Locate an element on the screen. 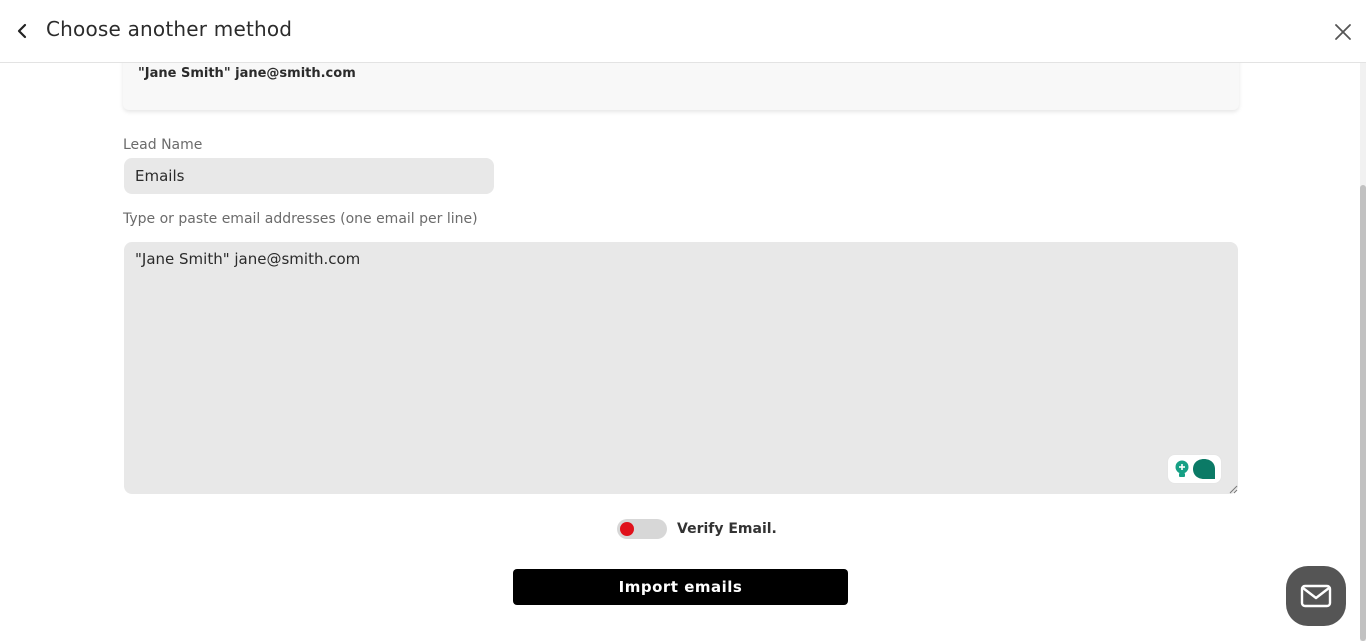 Image resolution: width=1366 pixels, height=641 pixels. verify-email-row: Verify Email. is located at coordinates (697, 529).